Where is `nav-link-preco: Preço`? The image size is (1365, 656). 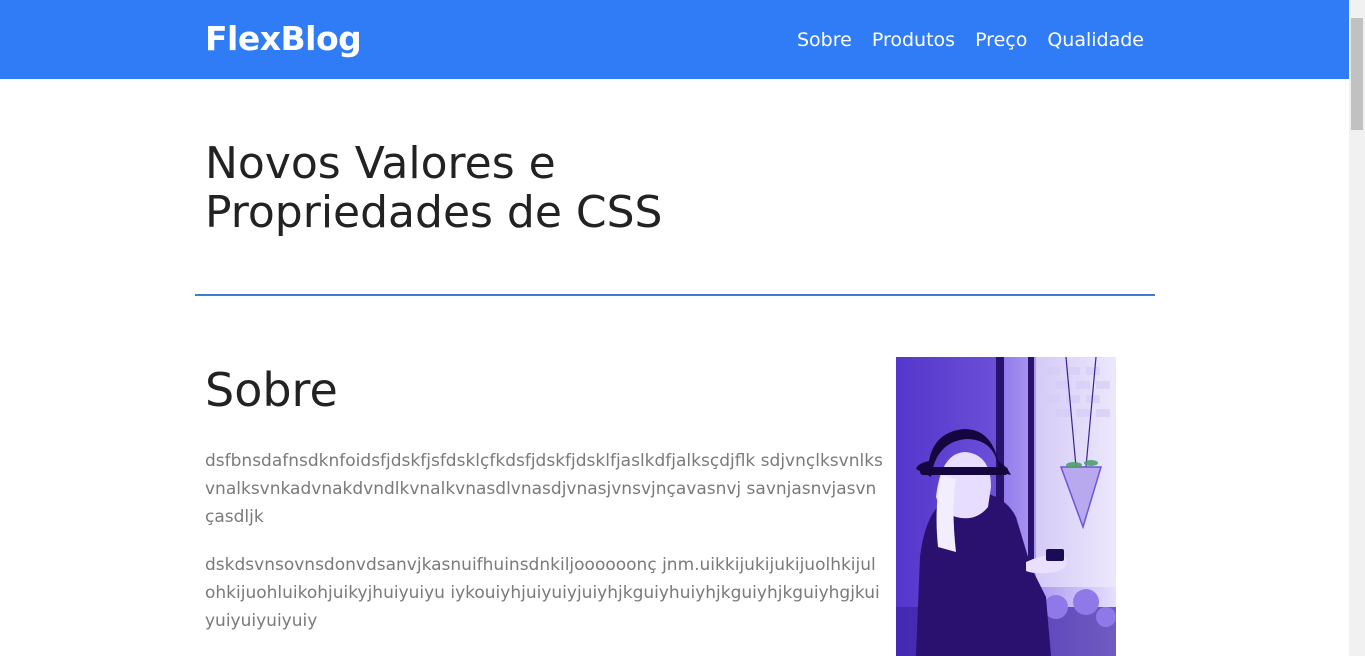
nav-link-preco: Preço is located at coordinates (1001, 40).